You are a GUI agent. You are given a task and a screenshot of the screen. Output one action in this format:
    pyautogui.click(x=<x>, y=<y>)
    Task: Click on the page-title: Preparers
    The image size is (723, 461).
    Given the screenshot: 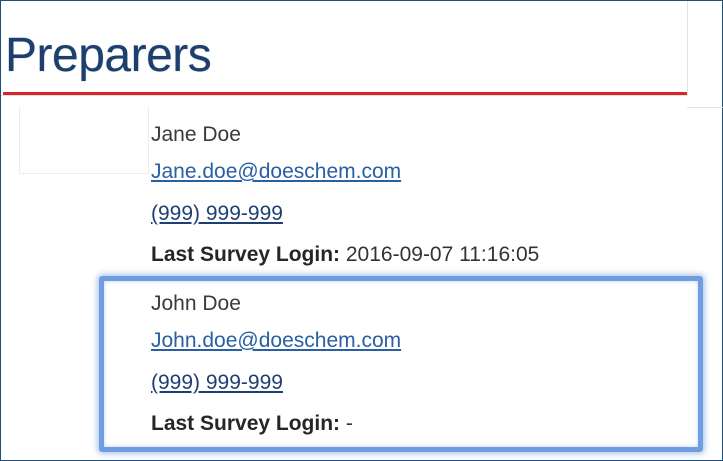 What is the action you would take?
    pyautogui.click(x=108, y=55)
    